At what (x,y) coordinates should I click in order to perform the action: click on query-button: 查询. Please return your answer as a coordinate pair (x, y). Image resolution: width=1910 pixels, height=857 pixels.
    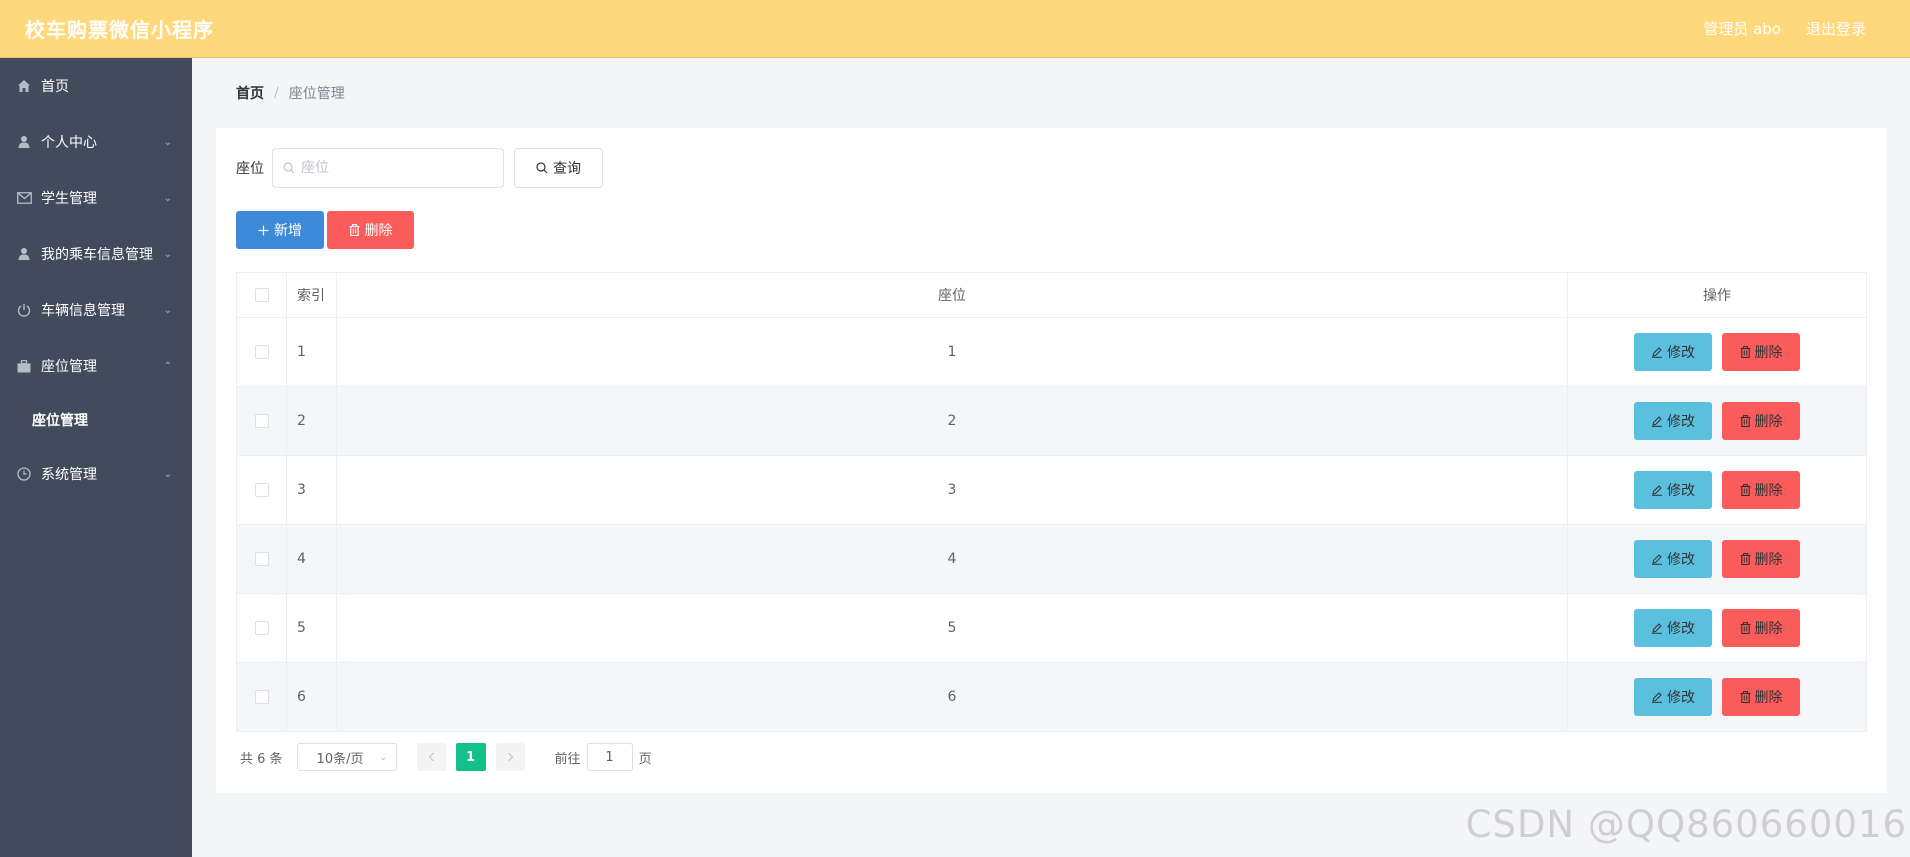
    Looking at the image, I should click on (558, 168).